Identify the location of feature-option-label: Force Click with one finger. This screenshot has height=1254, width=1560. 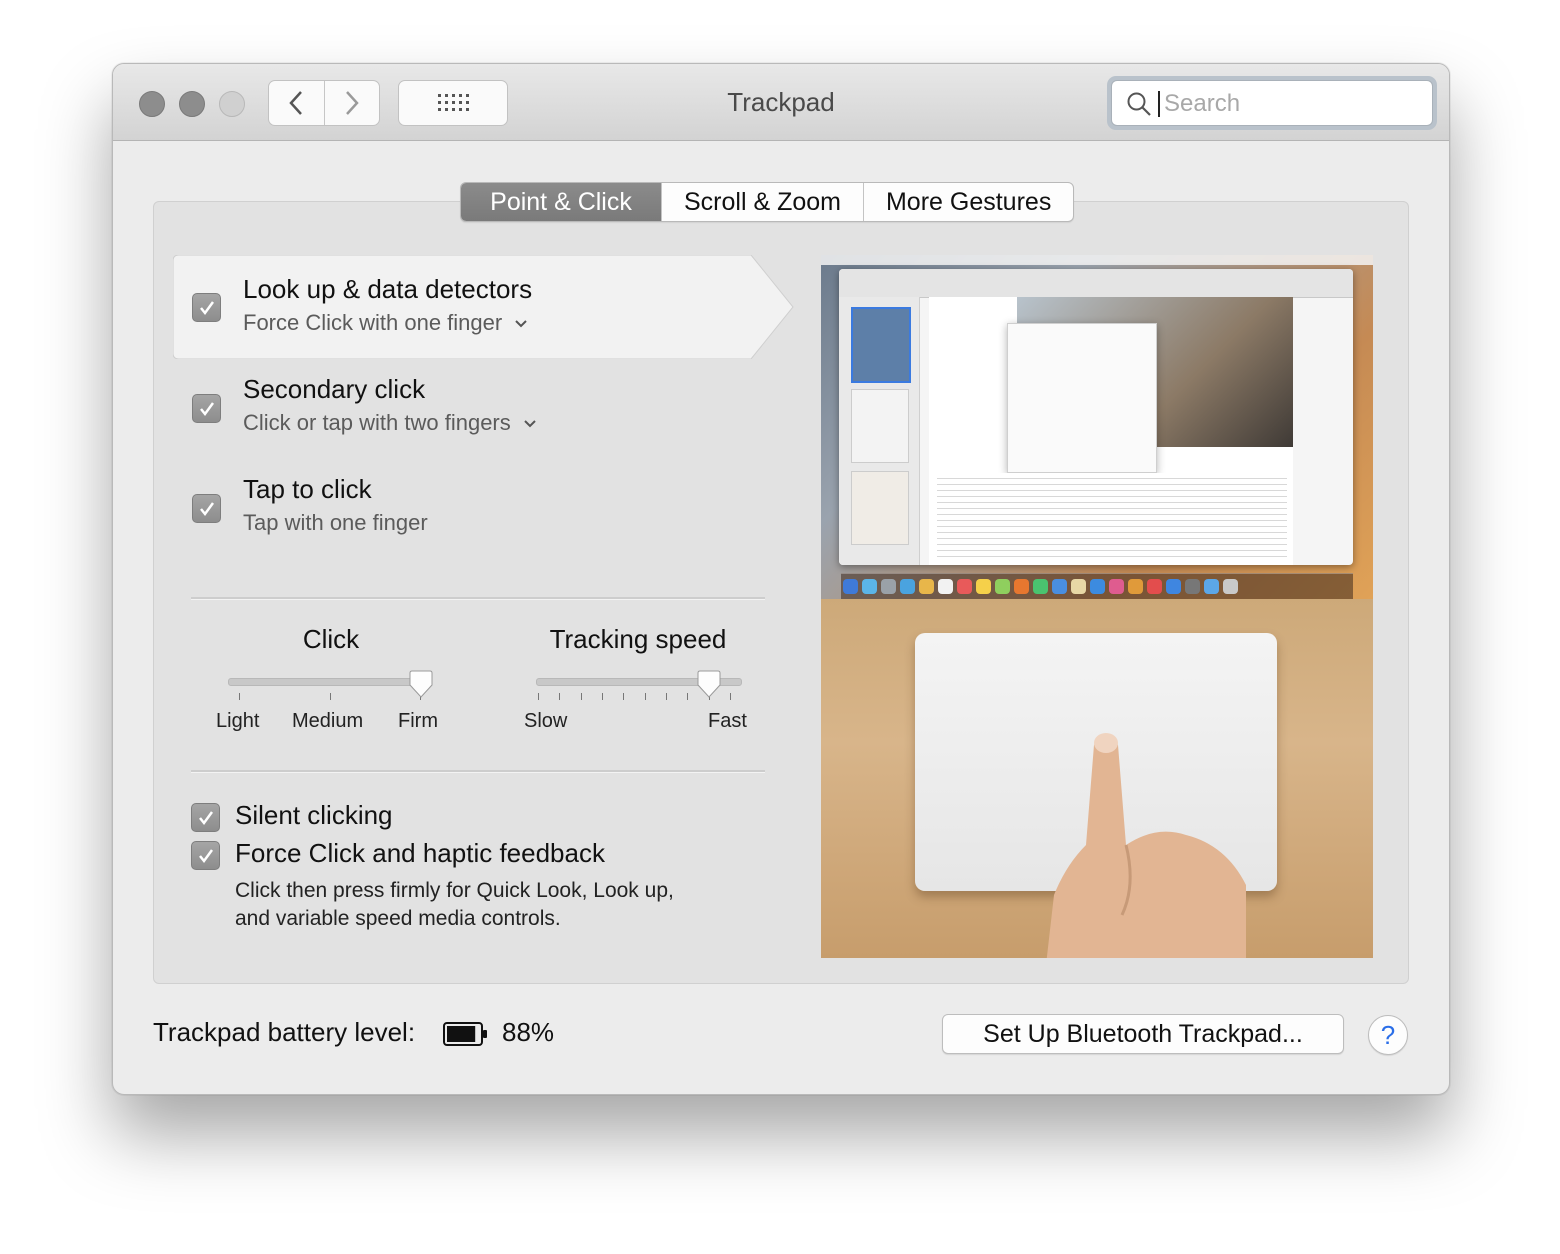
(373, 322).